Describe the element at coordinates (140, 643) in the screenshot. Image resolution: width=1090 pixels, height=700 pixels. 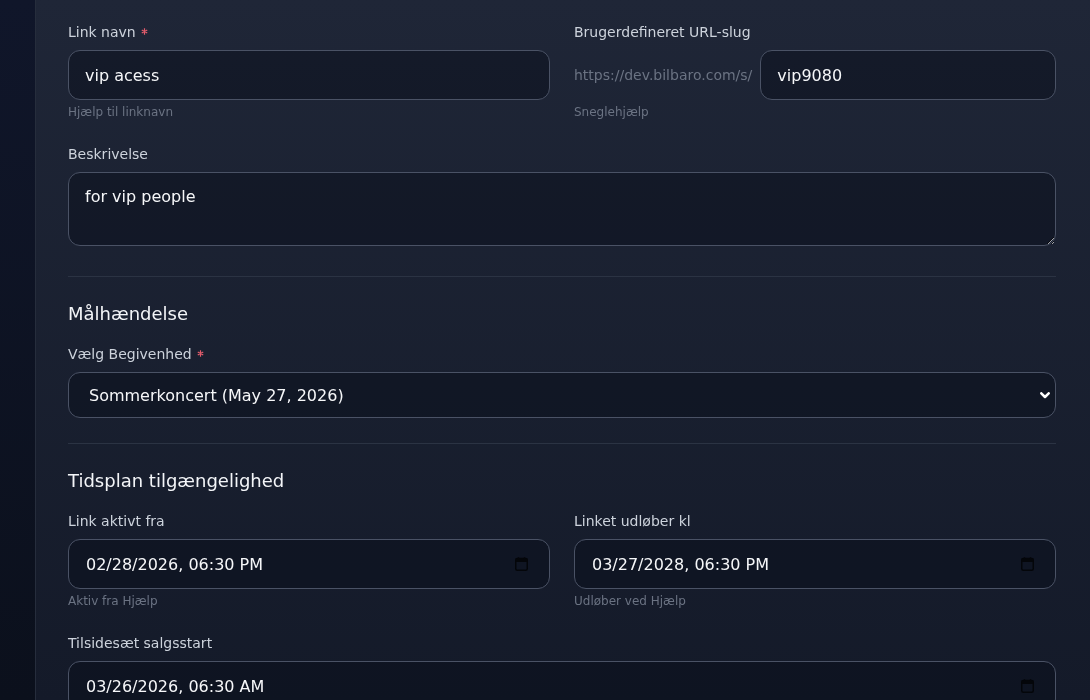
I see `field-label: Tilsidesæt salgsstart` at that location.